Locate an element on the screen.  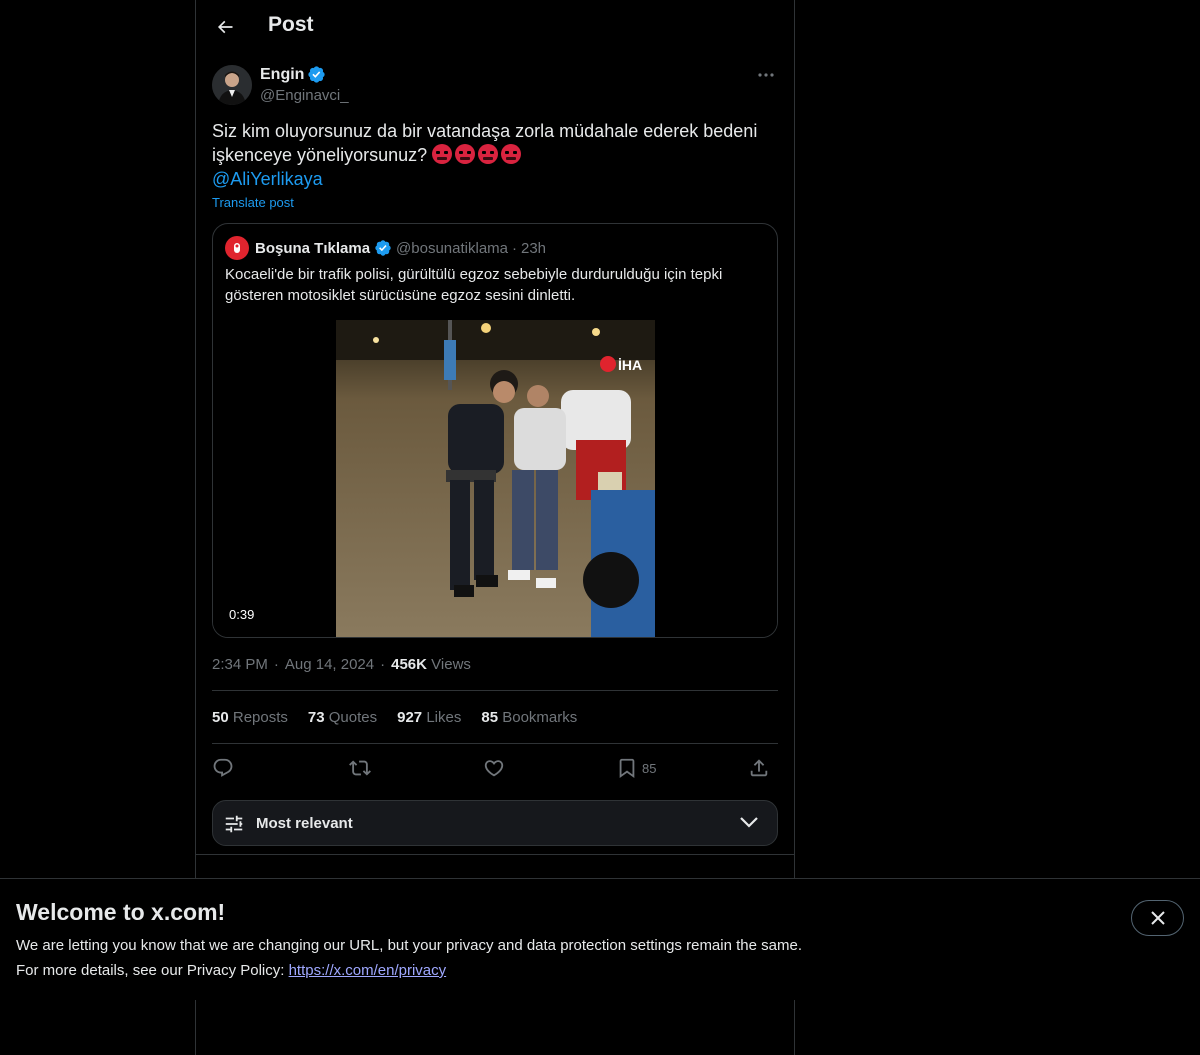
bookmarks-label: Bookmarks is located at coordinates (540, 717).